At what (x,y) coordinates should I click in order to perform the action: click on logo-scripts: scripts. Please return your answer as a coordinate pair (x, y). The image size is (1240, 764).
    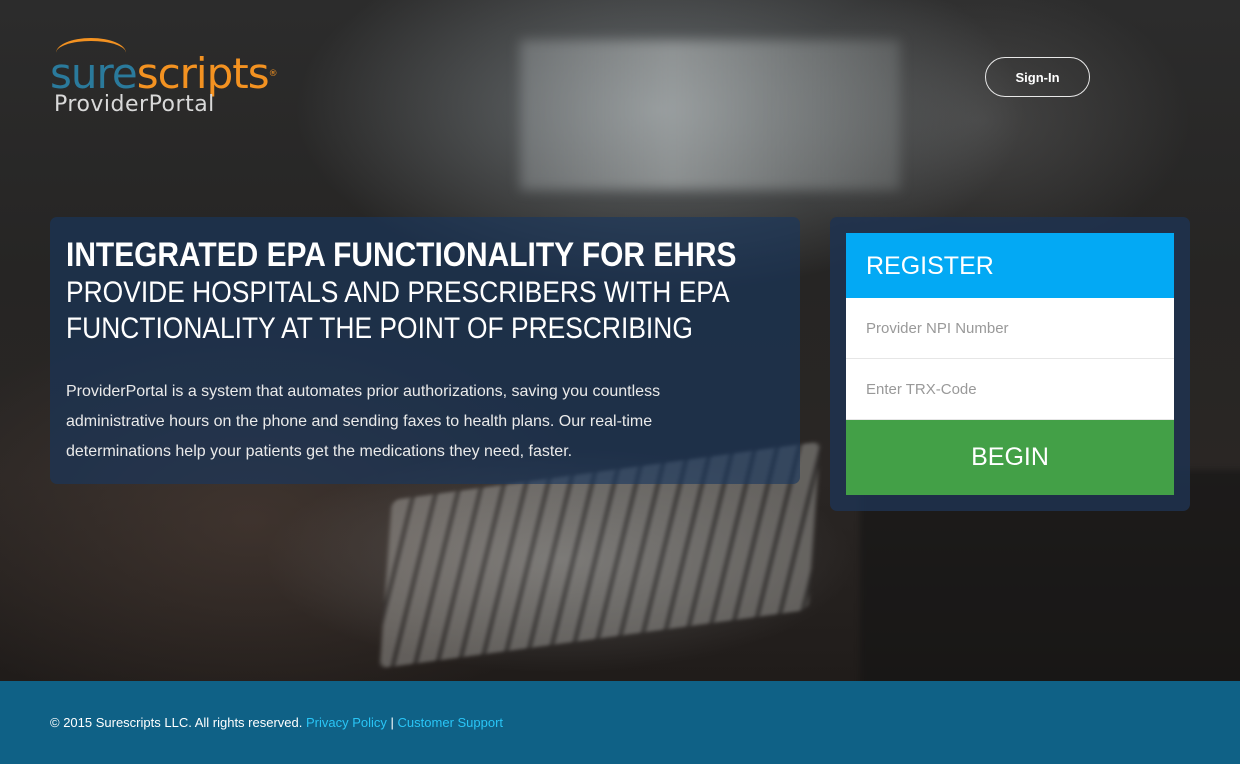
    Looking at the image, I should click on (203, 73).